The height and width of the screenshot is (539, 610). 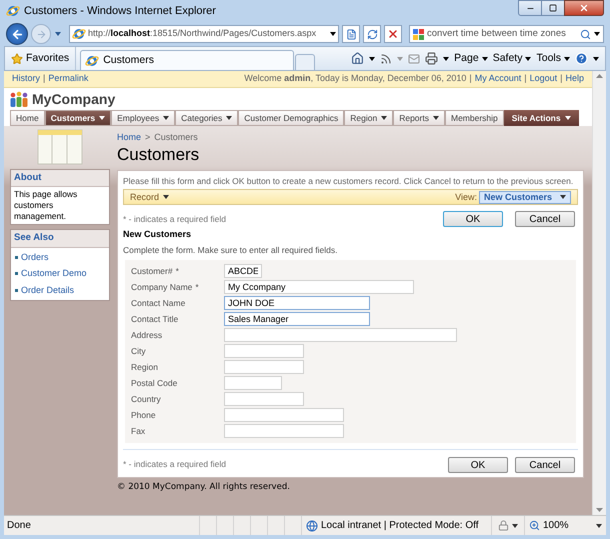 What do you see at coordinates (204, 34) in the screenshot?
I see `address-field: http://localhost:18515/Northwind/Pages/Customers.aspx` at bounding box center [204, 34].